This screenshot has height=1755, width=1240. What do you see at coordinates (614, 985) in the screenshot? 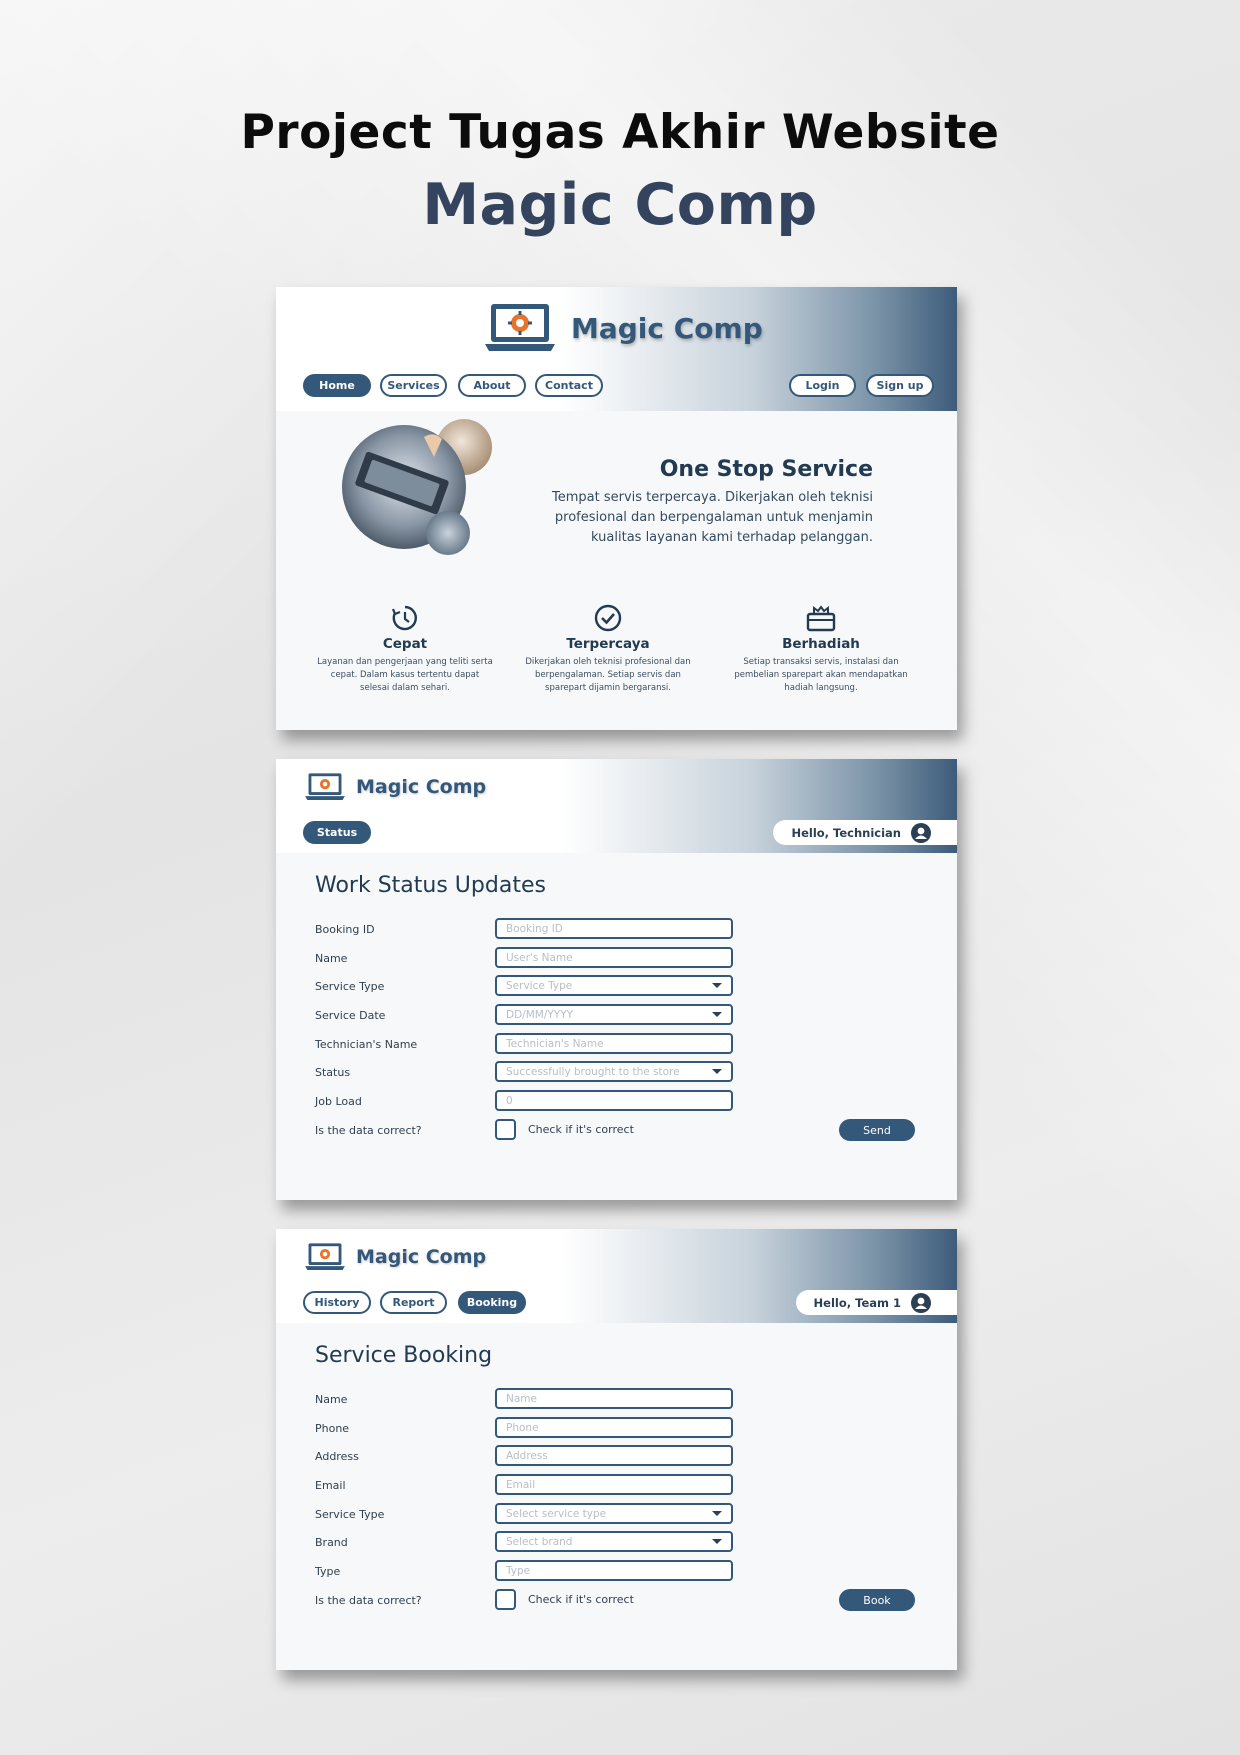
I see `service-type-select: Service Type` at bounding box center [614, 985].